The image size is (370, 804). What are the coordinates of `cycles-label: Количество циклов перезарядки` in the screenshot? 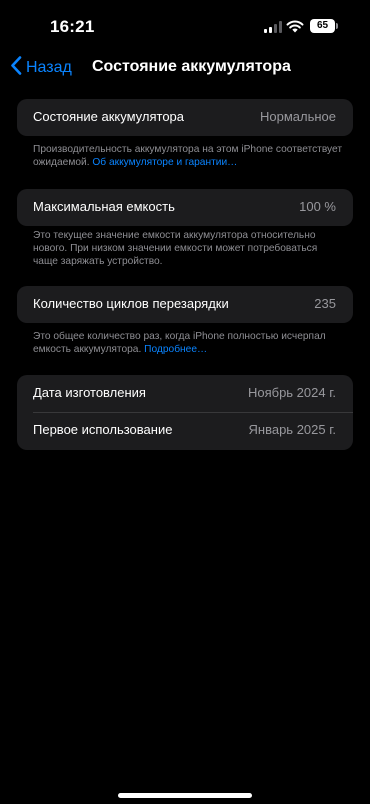 It's located at (131, 303).